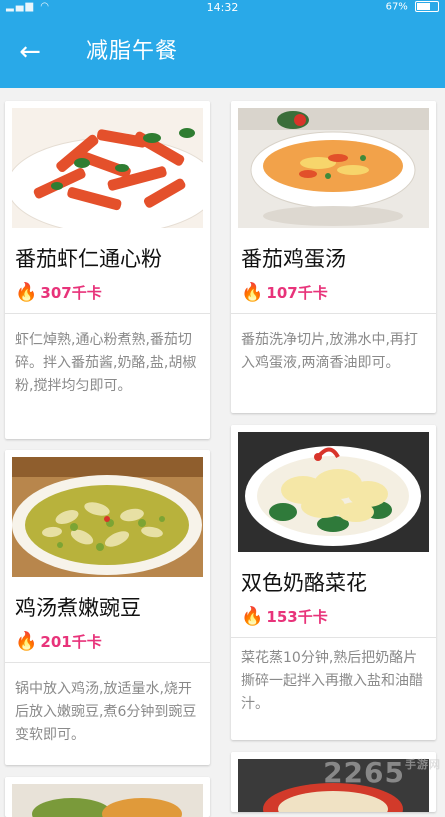  What do you see at coordinates (284, 616) in the screenshot?
I see `calorie-label: 🔥 153千卡` at bounding box center [284, 616].